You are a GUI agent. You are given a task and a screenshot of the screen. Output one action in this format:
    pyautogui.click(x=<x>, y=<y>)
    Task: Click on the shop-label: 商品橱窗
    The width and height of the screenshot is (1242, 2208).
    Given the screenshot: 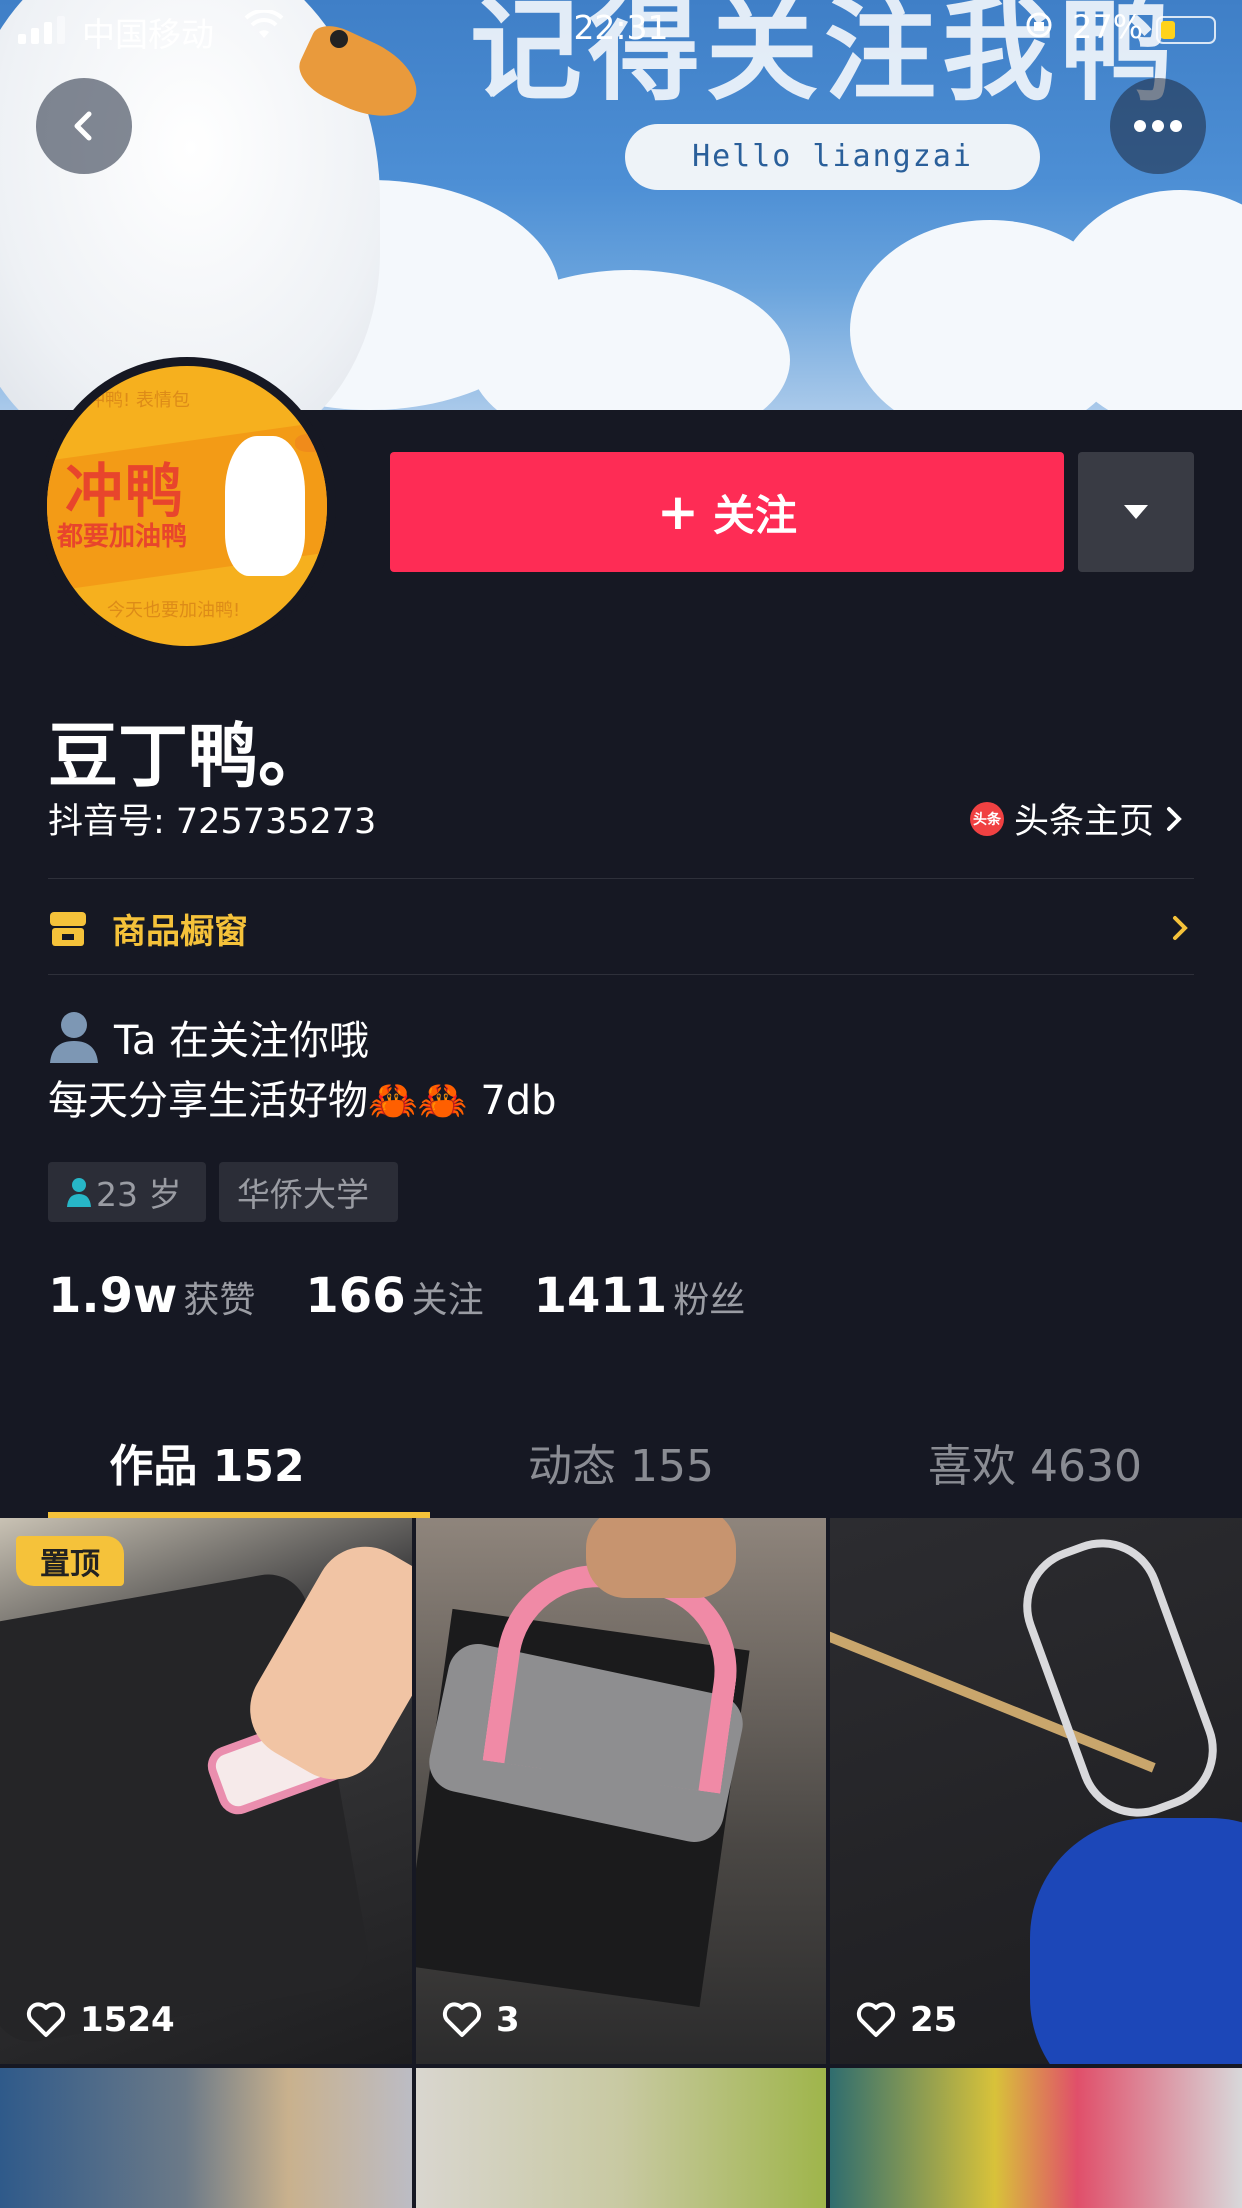 What is the action you would take?
    pyautogui.click(x=180, y=931)
    